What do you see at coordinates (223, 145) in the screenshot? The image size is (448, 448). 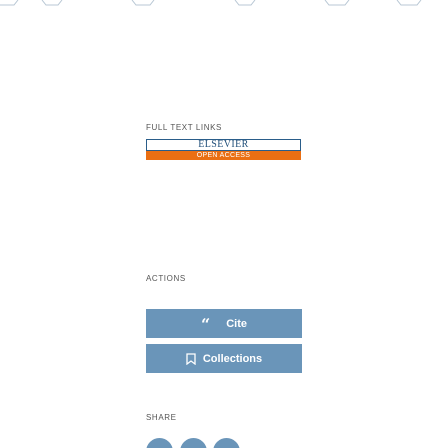 I see `publisher-name: ELSEVIER` at bounding box center [223, 145].